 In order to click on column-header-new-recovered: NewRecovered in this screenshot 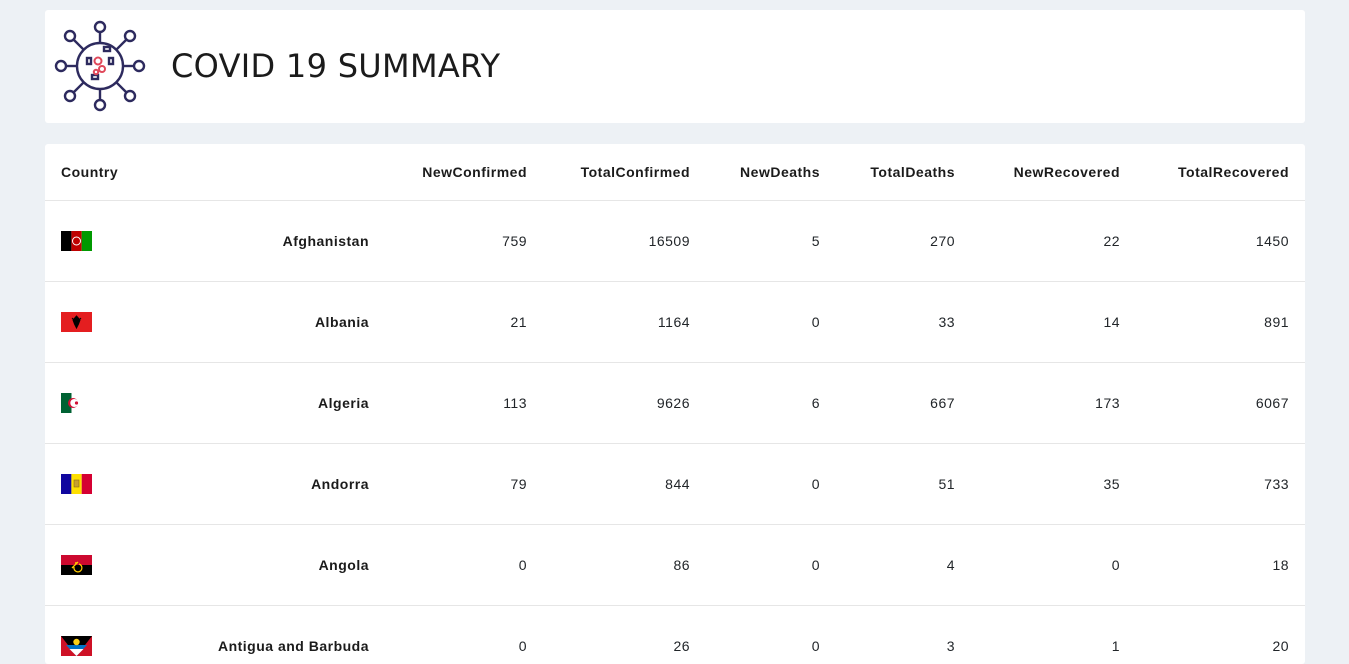, I will do `click(1053, 172)`.